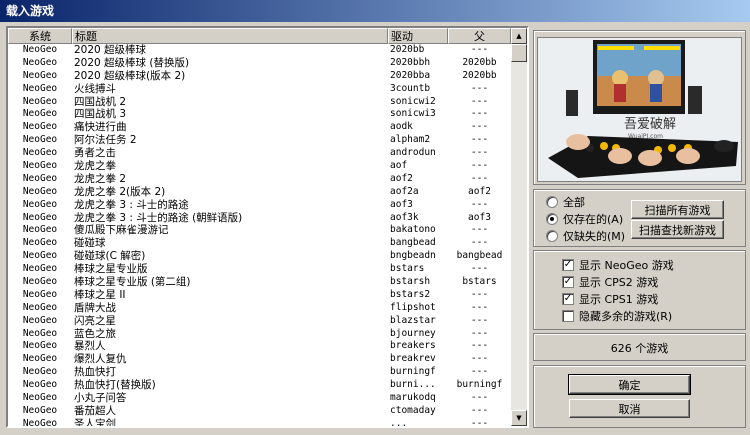  Describe the element at coordinates (259, 153) in the screenshot. I see `table-row: NeoGeo 勇者之击 androdun ---` at that location.